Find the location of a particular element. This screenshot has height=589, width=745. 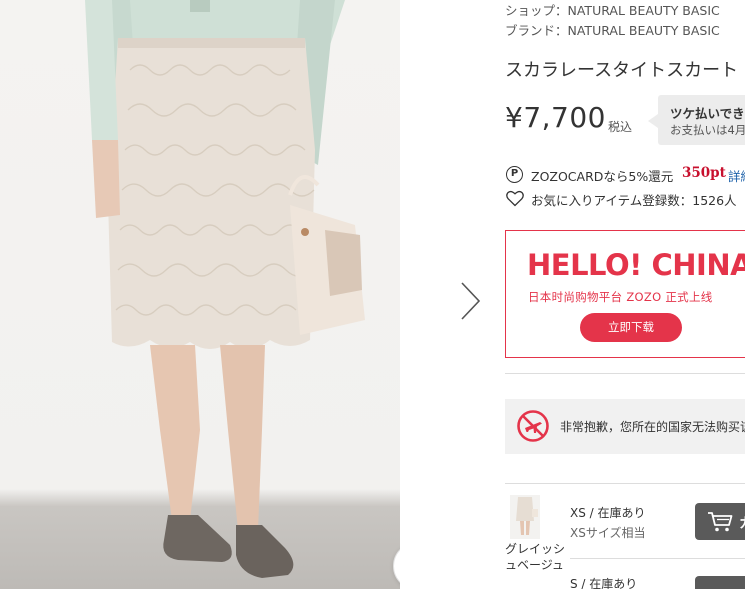

brand-link: ブランド：NATURAL BEAUTY BASIC is located at coordinates (612, 31).